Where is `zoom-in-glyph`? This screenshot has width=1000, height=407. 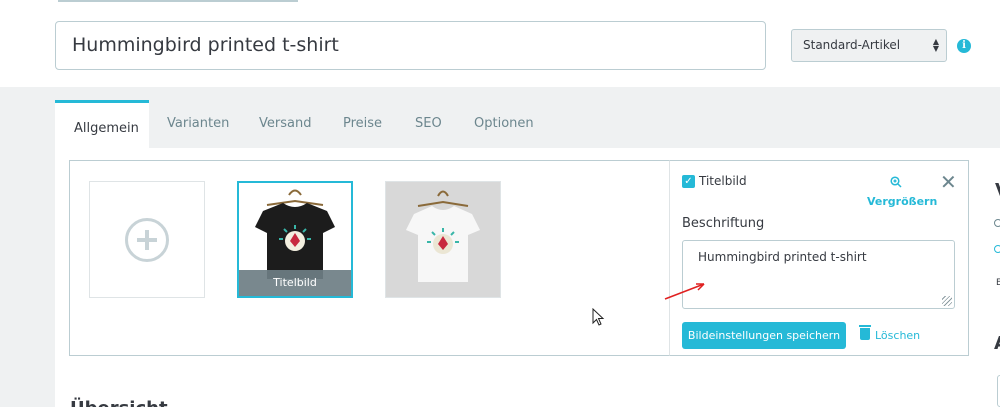
zoom-in-glyph is located at coordinates (896, 182).